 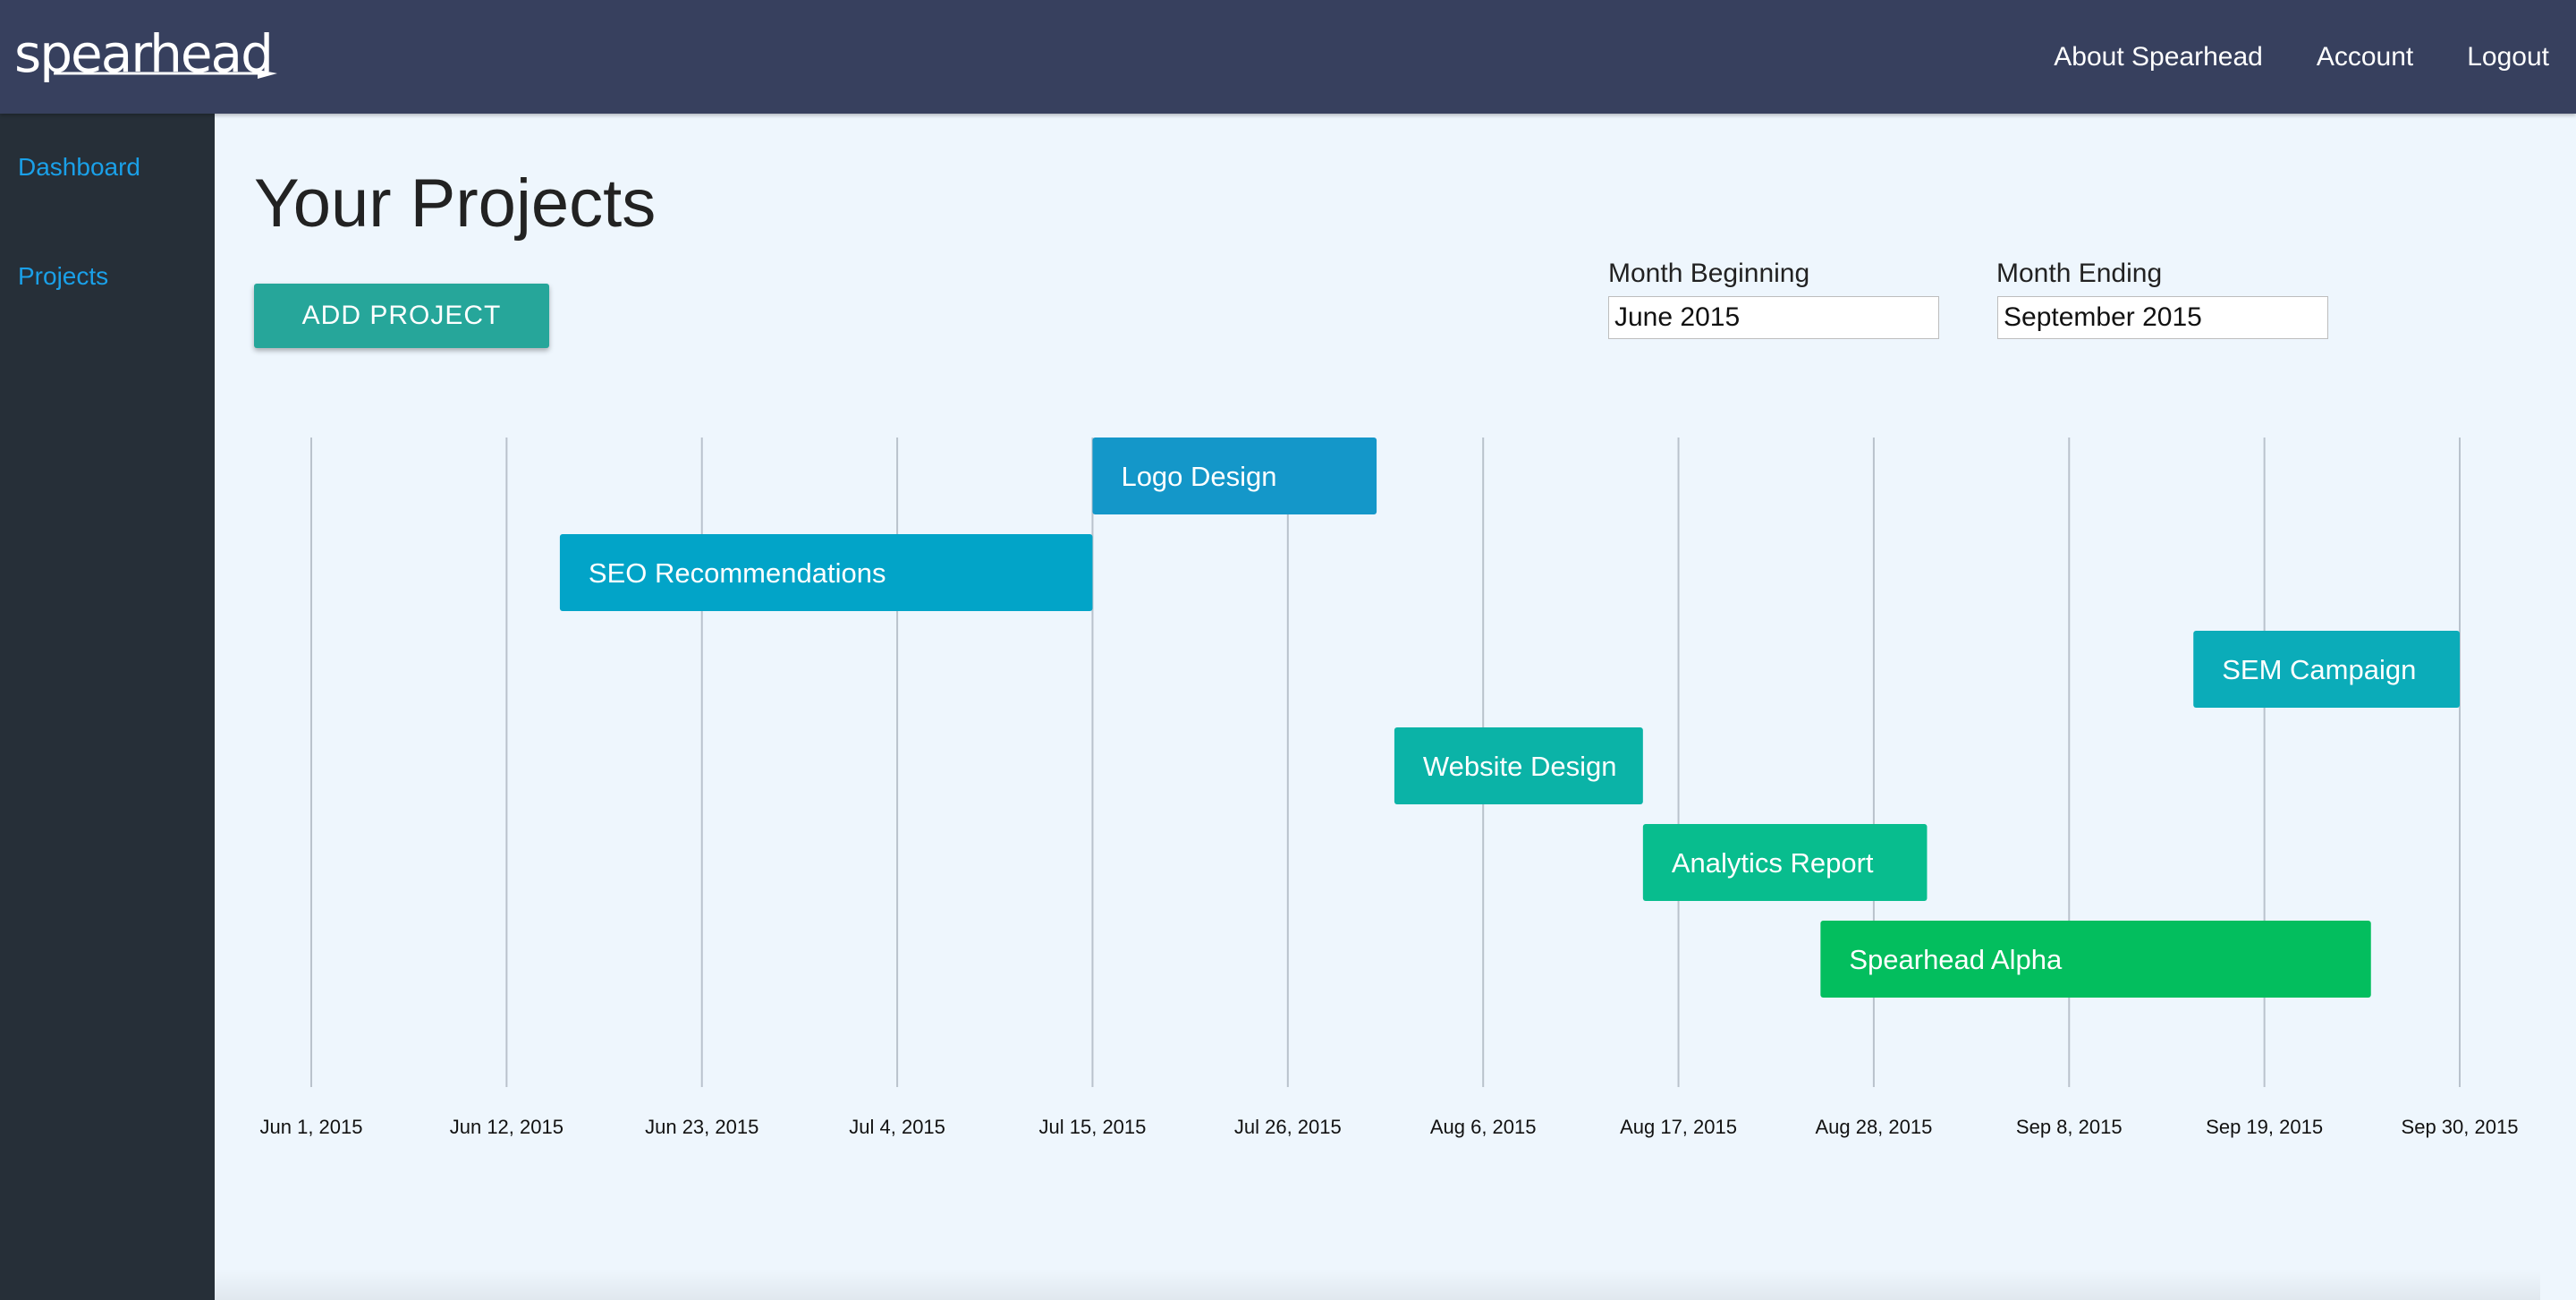 What do you see at coordinates (1773, 863) in the screenshot?
I see `project-bar-label: Analytics Report` at bounding box center [1773, 863].